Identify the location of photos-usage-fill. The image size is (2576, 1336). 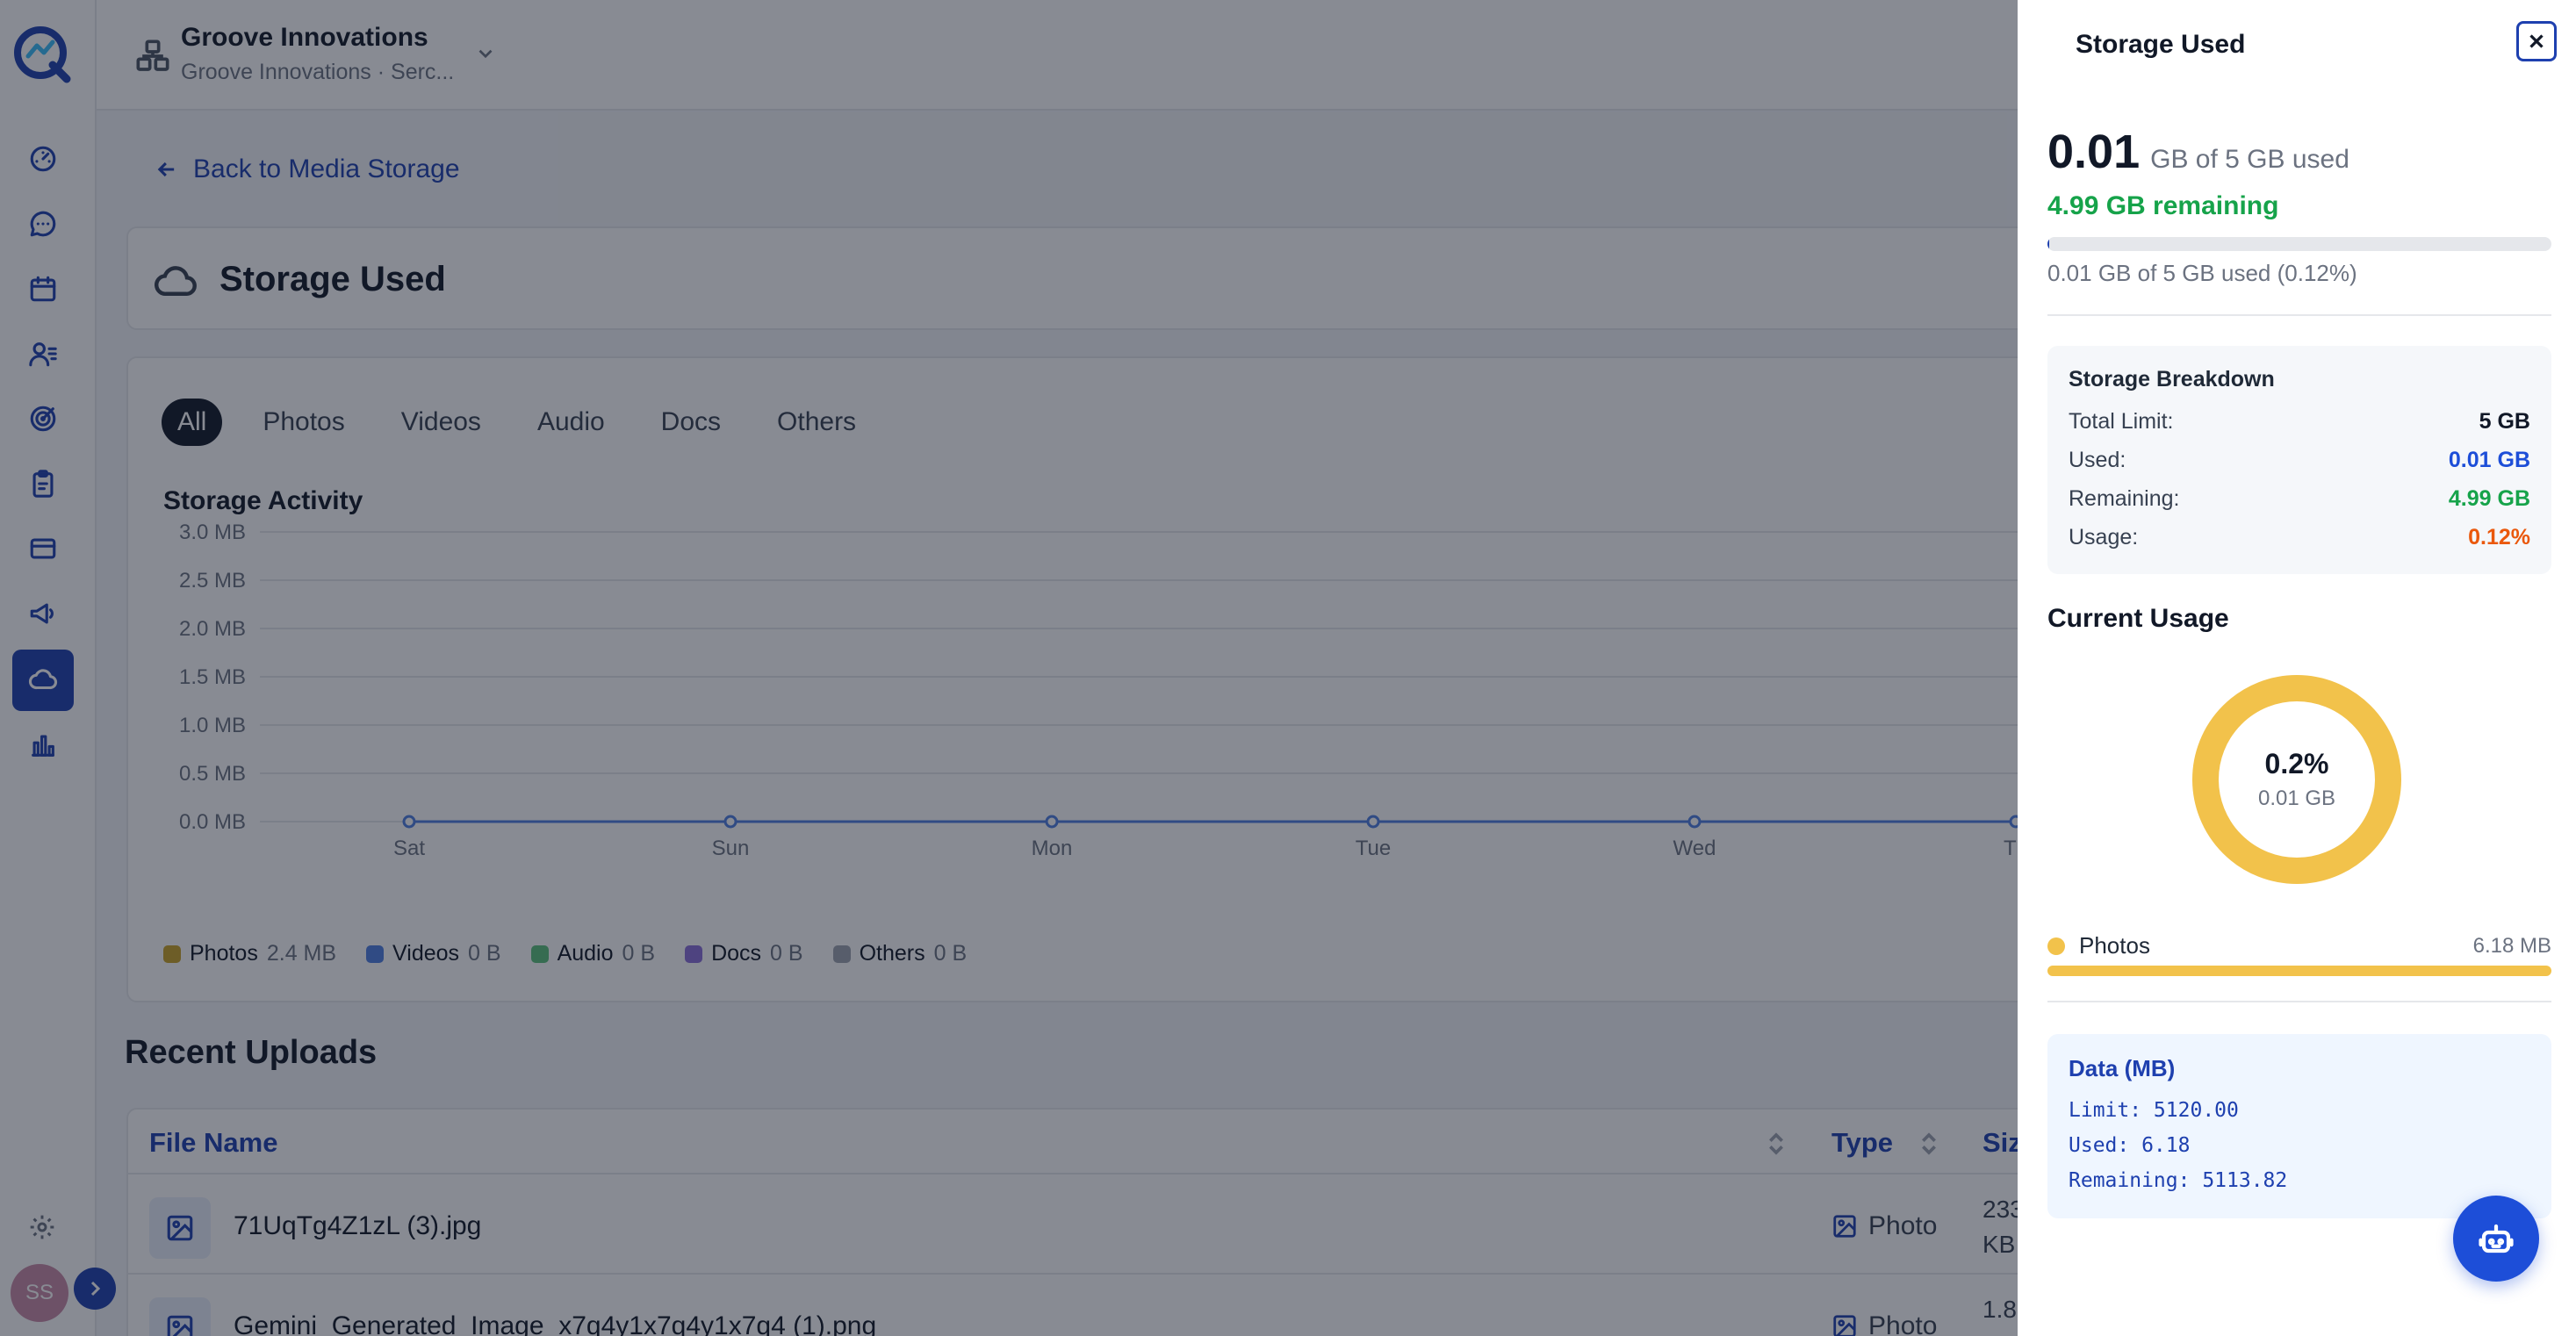
(2299, 971).